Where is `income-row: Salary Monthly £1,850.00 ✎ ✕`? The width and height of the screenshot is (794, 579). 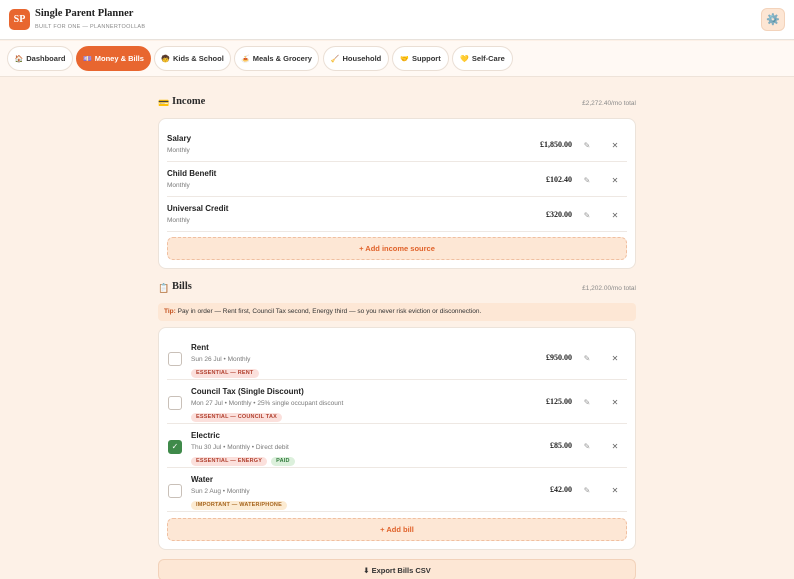 income-row: Salary Monthly £1,850.00 ✎ ✕ is located at coordinates (397, 144).